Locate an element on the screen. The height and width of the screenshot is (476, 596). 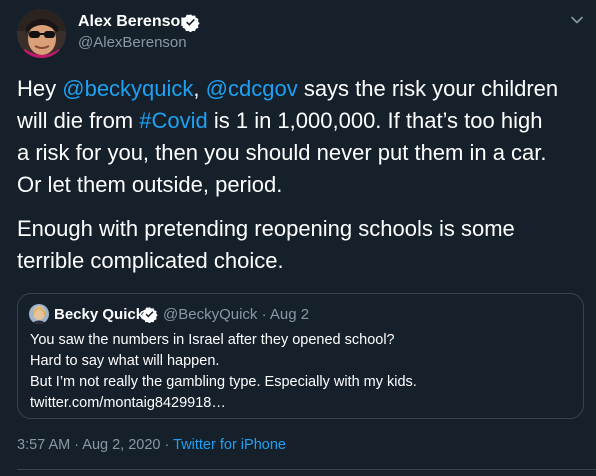
quoted-line: Hard to say what will happen. is located at coordinates (125, 361).